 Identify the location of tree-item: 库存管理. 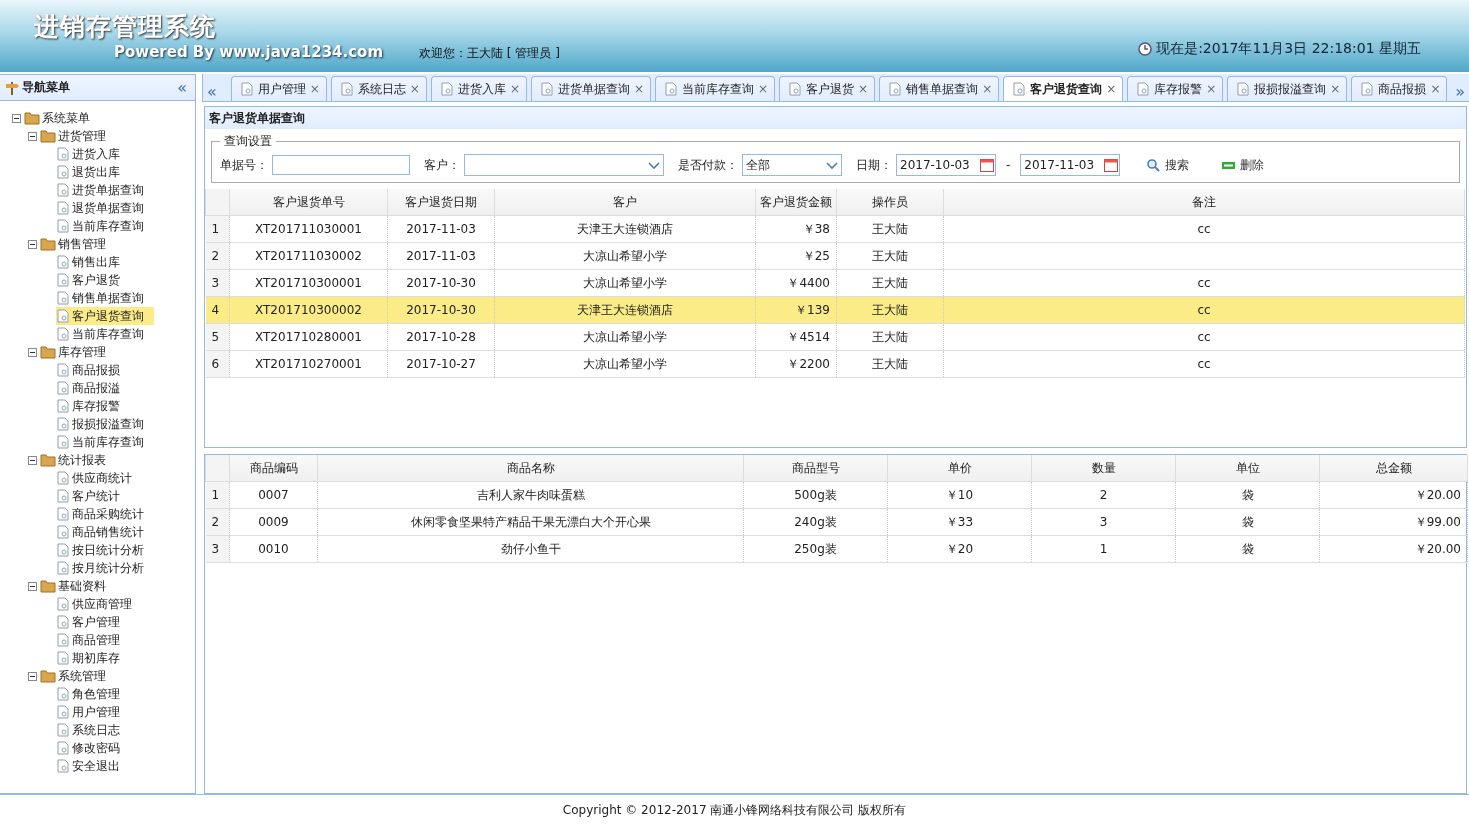
(78, 352).